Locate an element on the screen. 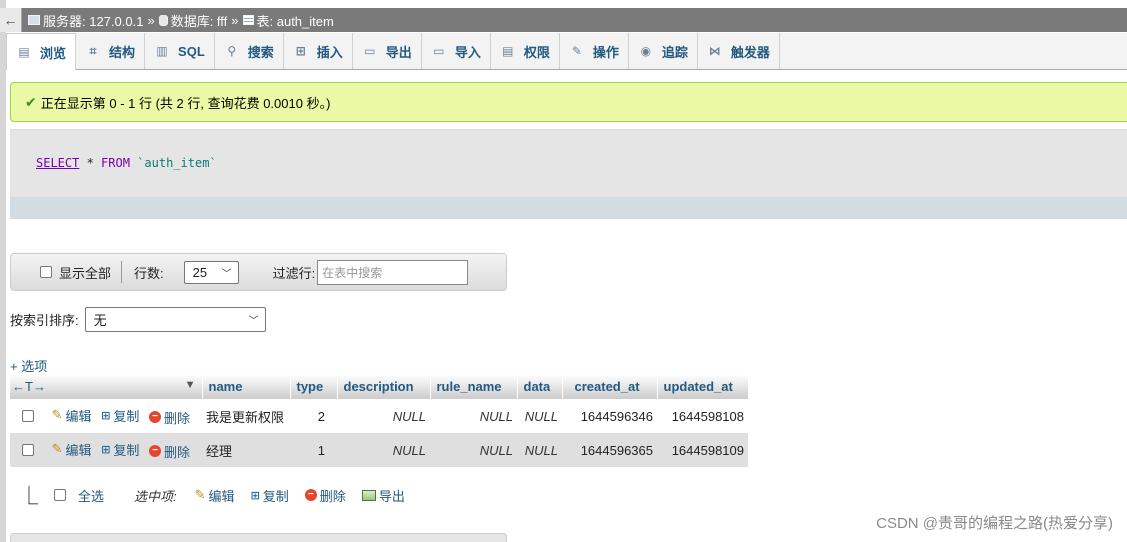  tab-privileges: ▤ 权限 is located at coordinates (525, 51).